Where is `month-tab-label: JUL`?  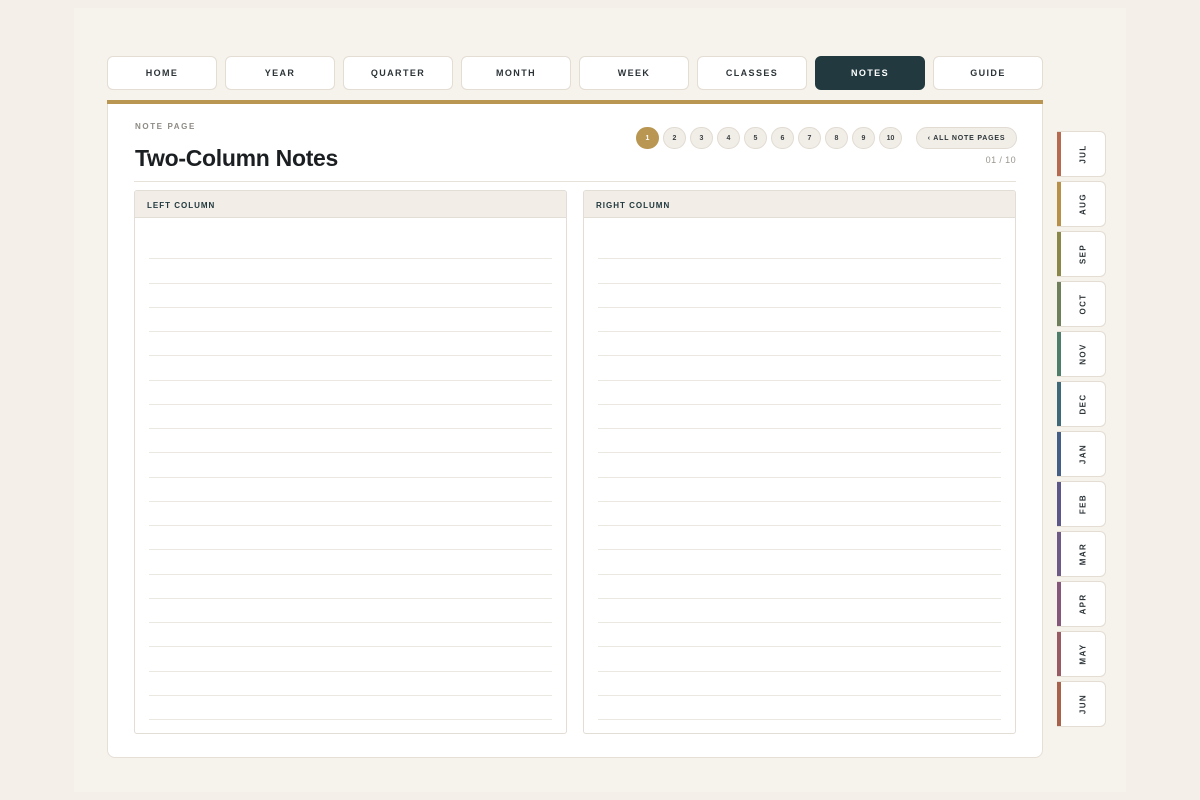
month-tab-label: JUL is located at coordinates (1083, 154).